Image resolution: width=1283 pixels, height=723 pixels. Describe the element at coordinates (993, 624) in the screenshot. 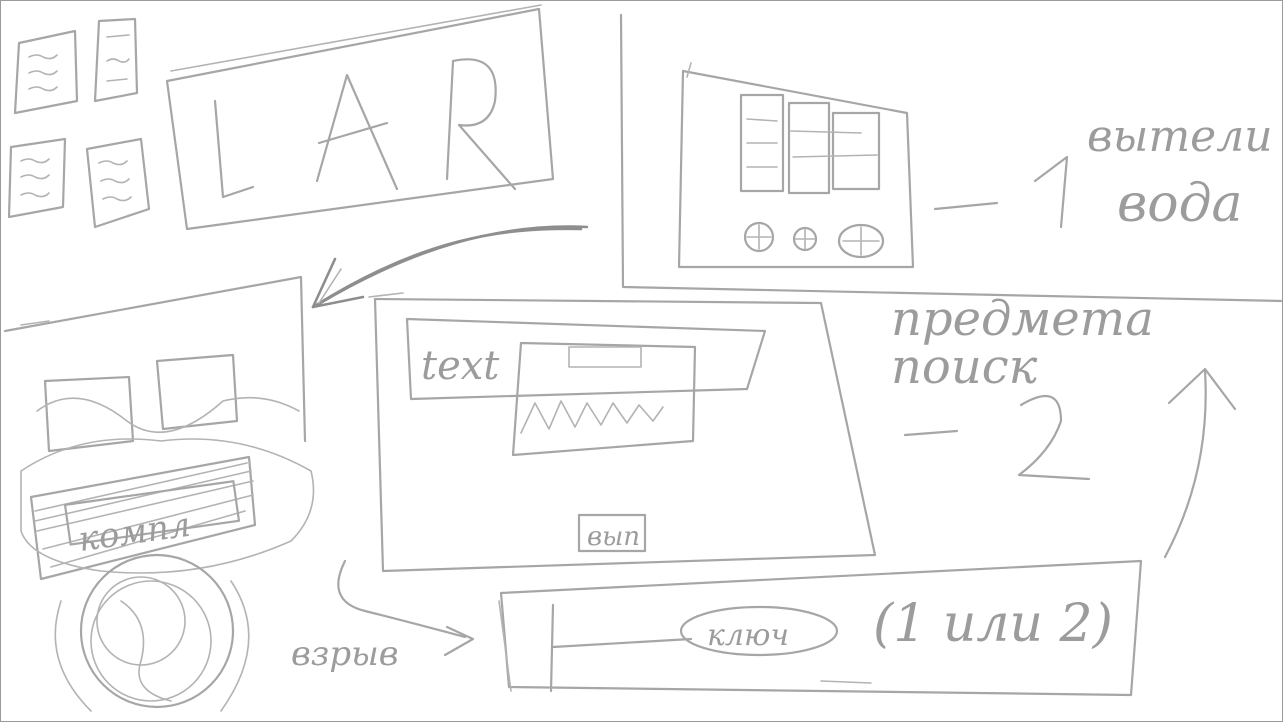

I see `choice-label: (1 или 2)` at that location.